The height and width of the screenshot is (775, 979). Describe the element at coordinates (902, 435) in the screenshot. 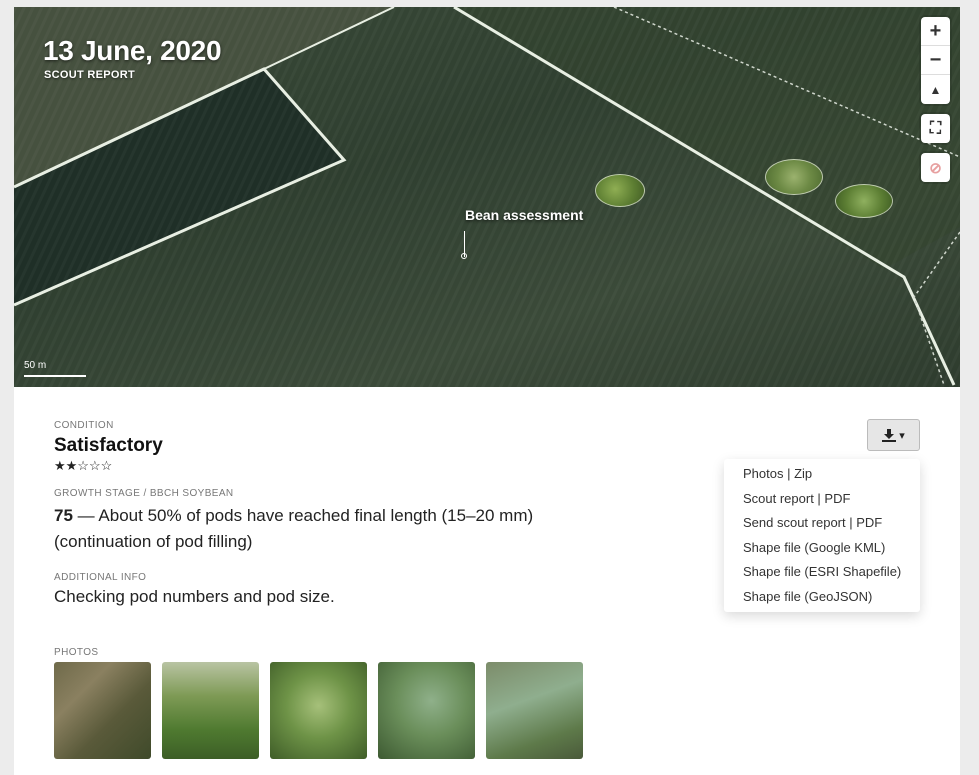

I see `chevron-down-icon: ▾` at that location.